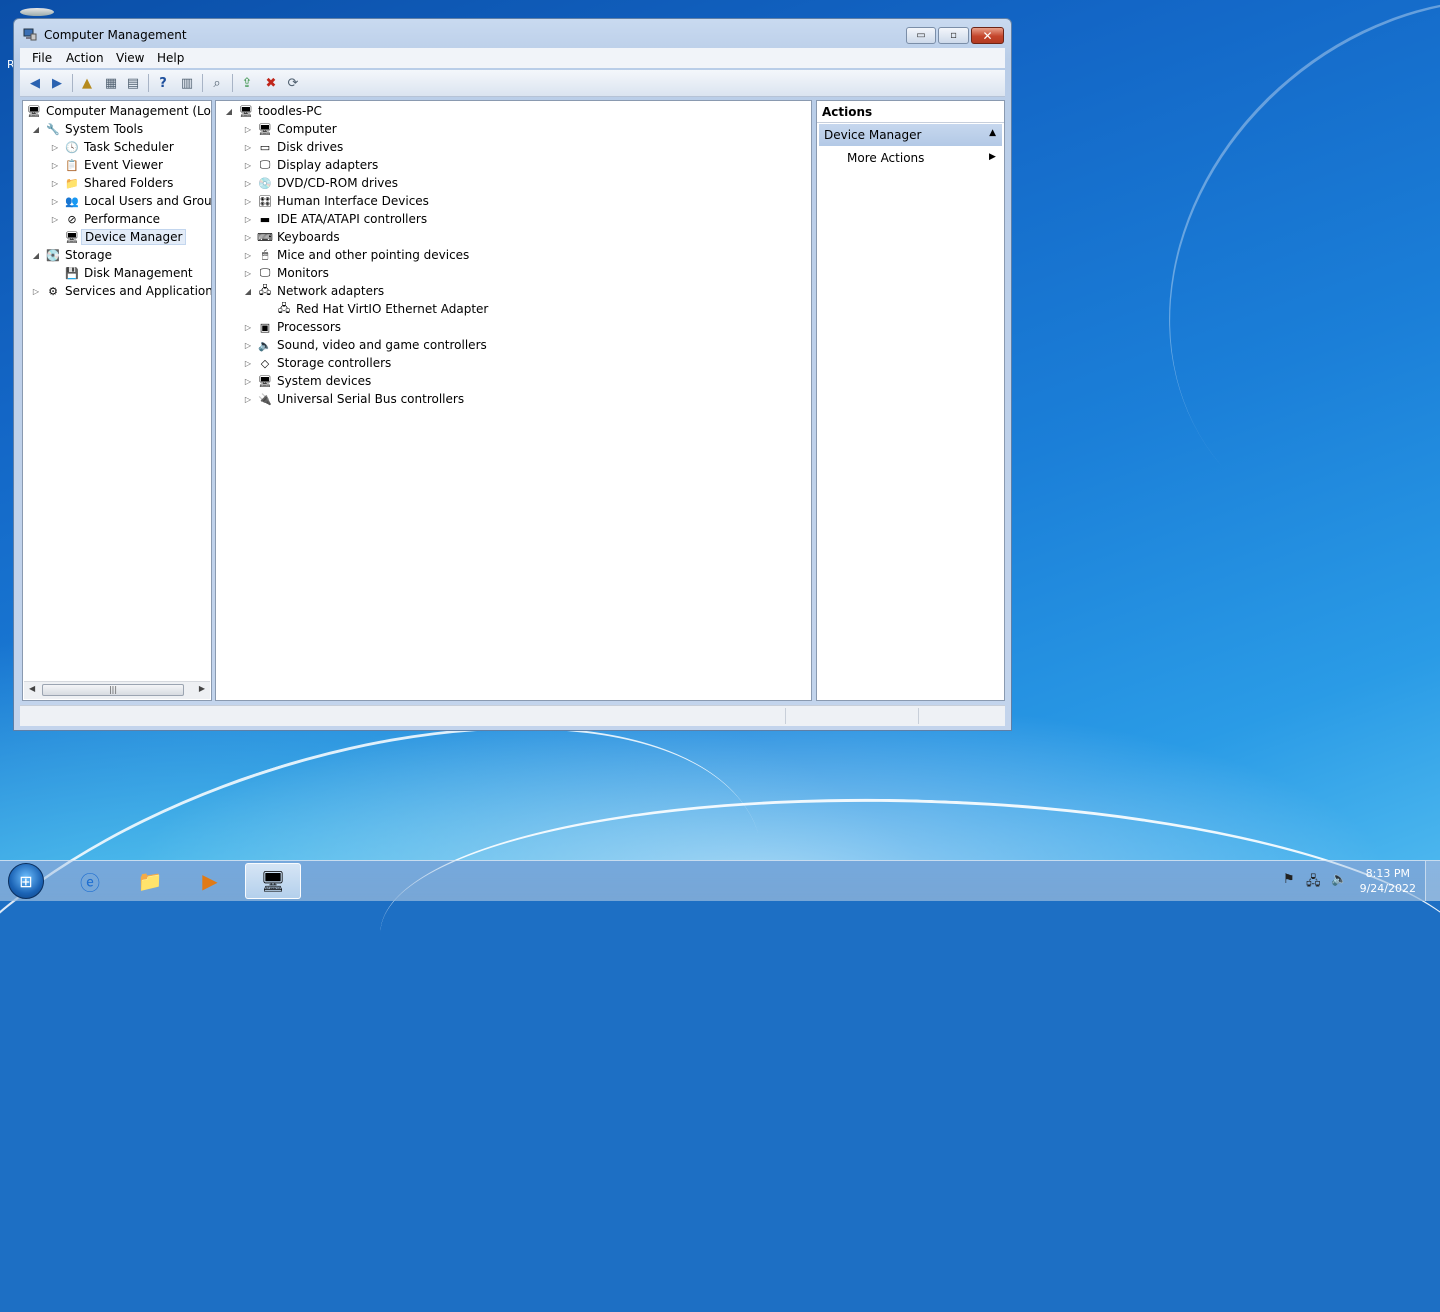 This screenshot has height=1312, width=1440. Describe the element at coordinates (130, 58) in the screenshot. I see `menu-view: View` at that location.